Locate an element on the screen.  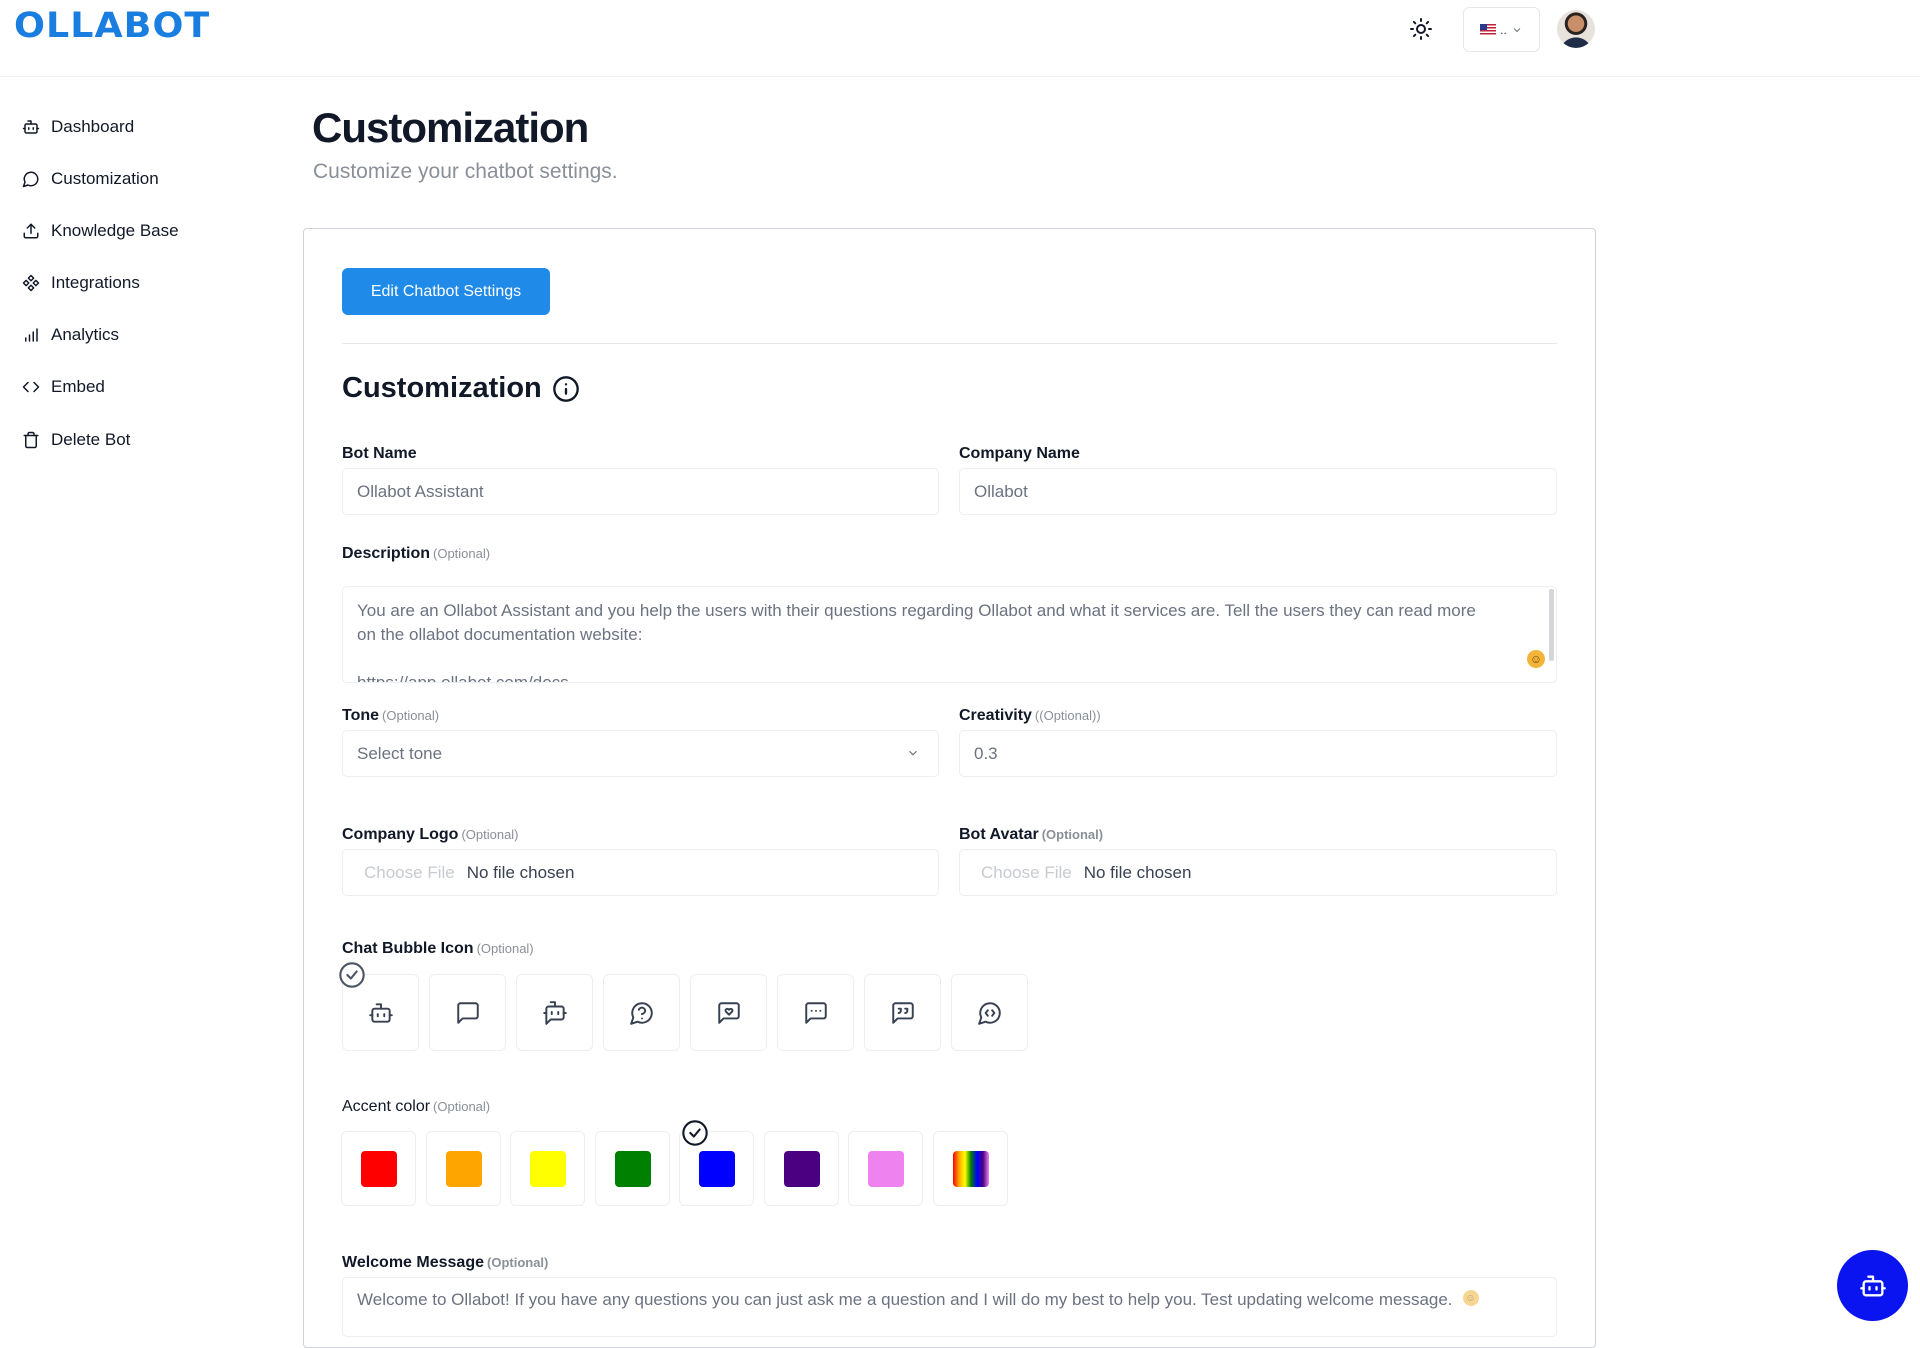
upload-icon is located at coordinates (31, 231).